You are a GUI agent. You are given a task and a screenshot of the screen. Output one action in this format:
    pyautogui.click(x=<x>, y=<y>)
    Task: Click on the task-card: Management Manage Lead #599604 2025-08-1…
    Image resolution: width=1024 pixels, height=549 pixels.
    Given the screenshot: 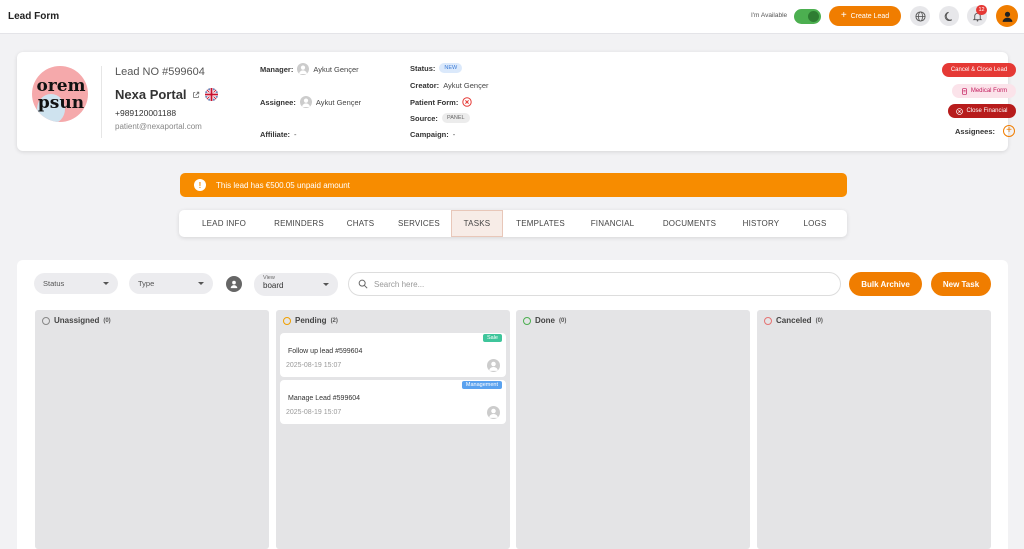 What is the action you would take?
    pyautogui.click(x=393, y=402)
    